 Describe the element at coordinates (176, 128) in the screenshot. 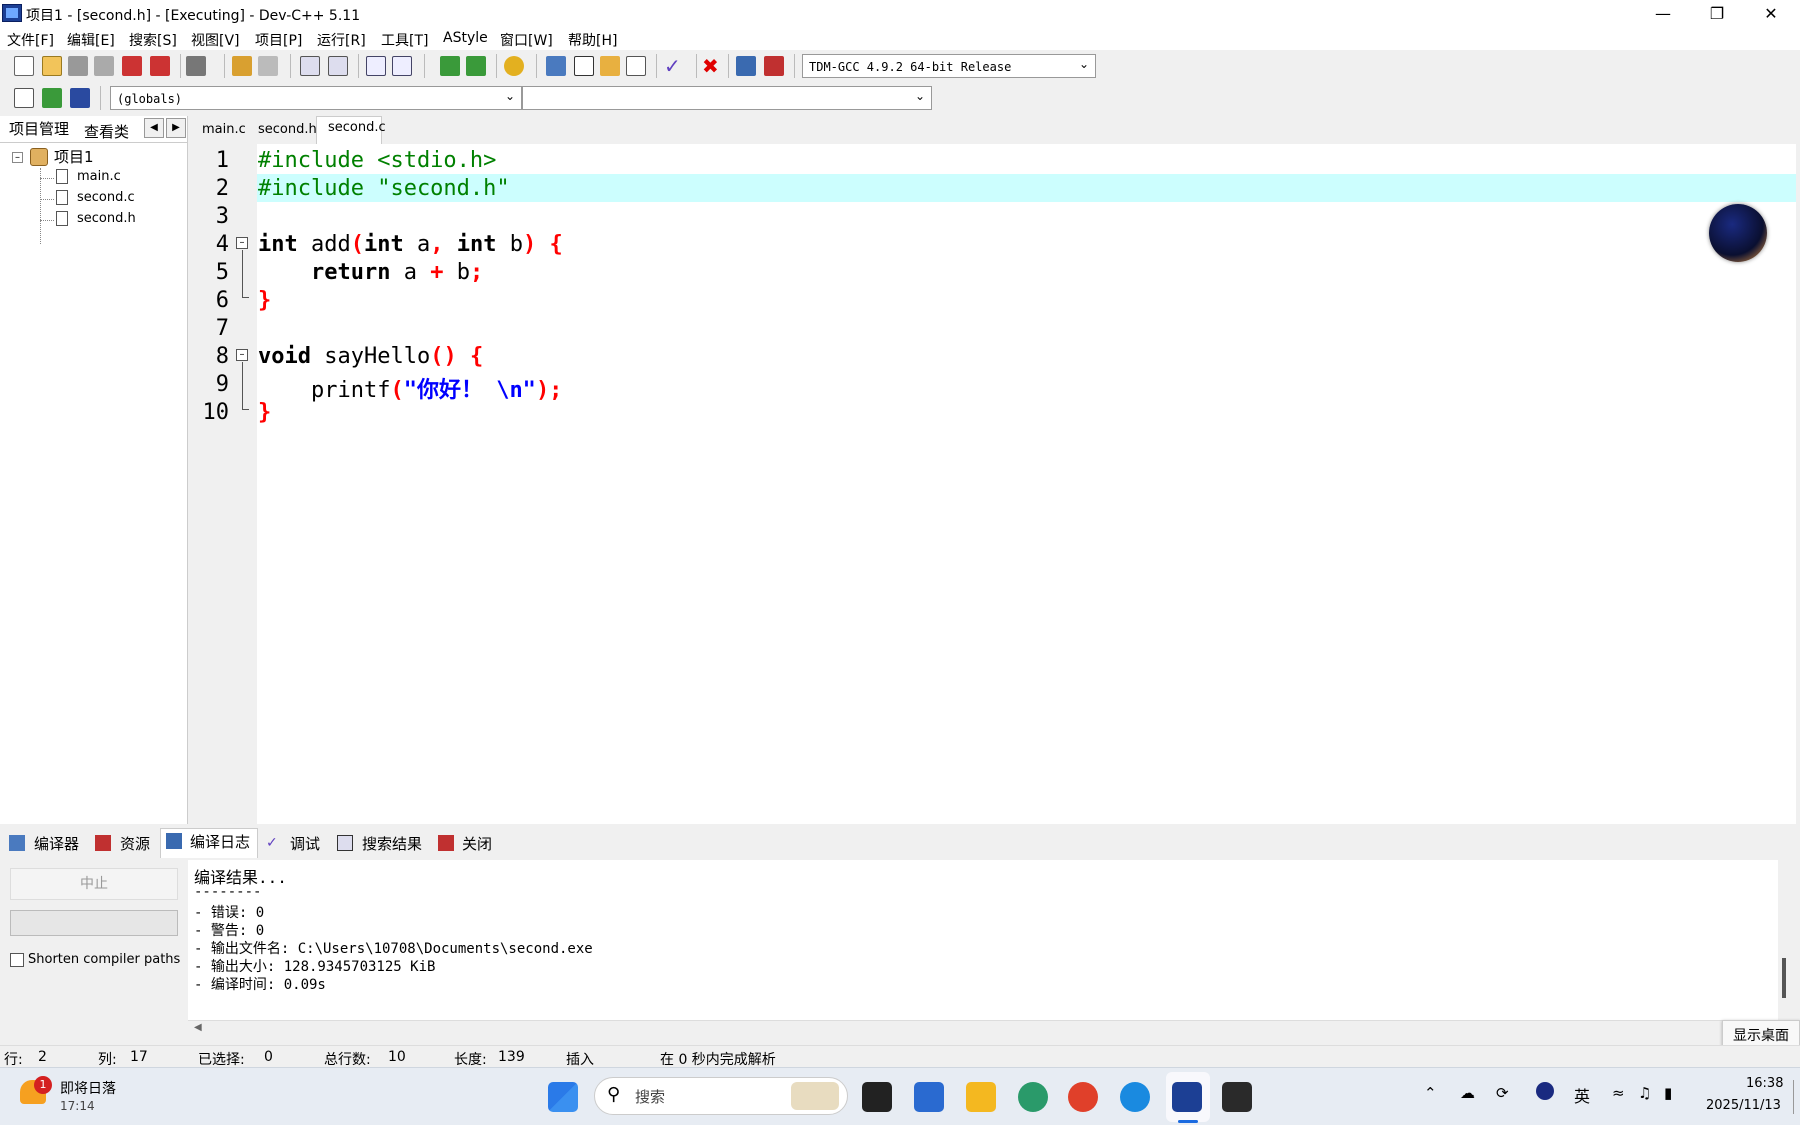

I see `tab-scroll-right-icon: ▶` at that location.